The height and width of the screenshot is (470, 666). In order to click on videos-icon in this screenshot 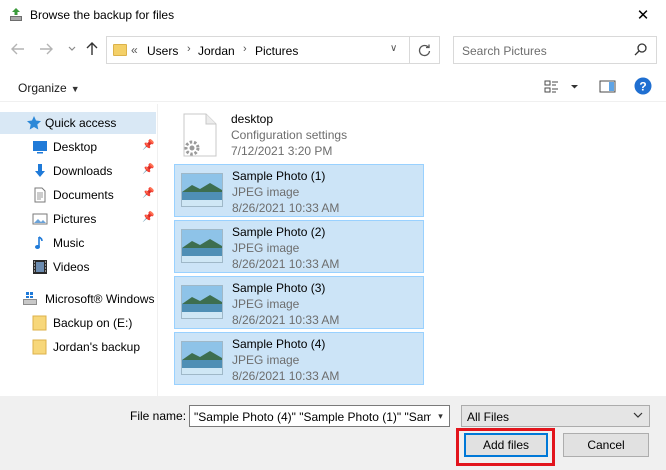, I will do `click(40, 267)`.